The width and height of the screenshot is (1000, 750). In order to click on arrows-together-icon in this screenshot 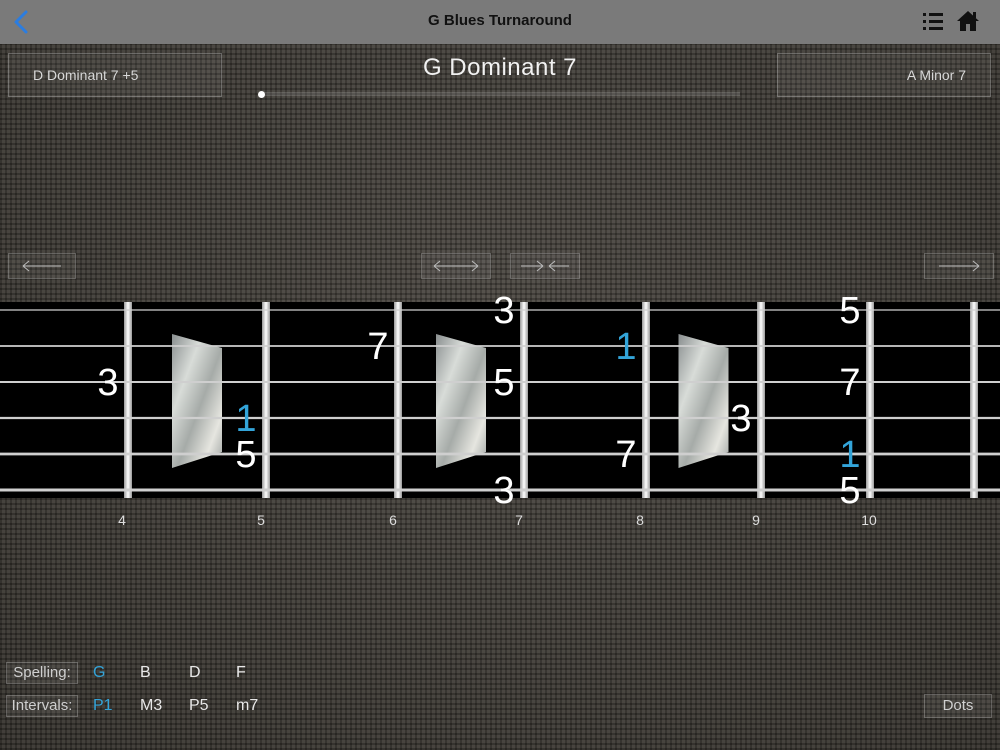, I will do `click(545, 266)`.